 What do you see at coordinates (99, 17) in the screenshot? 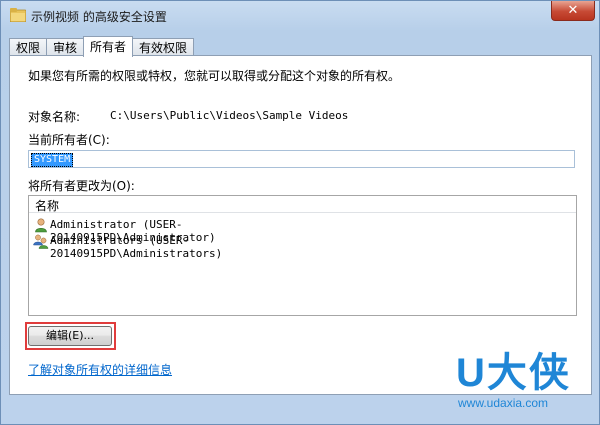
I see `window-title: 示例视频 的高级安全设置` at bounding box center [99, 17].